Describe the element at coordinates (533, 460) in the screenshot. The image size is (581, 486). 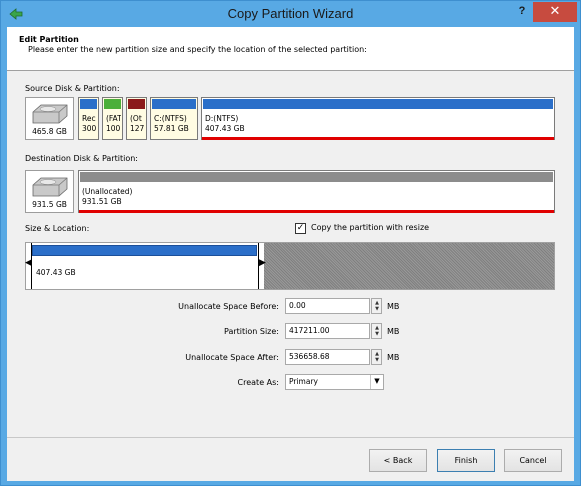
I see `cancel-button: Cancel` at that location.